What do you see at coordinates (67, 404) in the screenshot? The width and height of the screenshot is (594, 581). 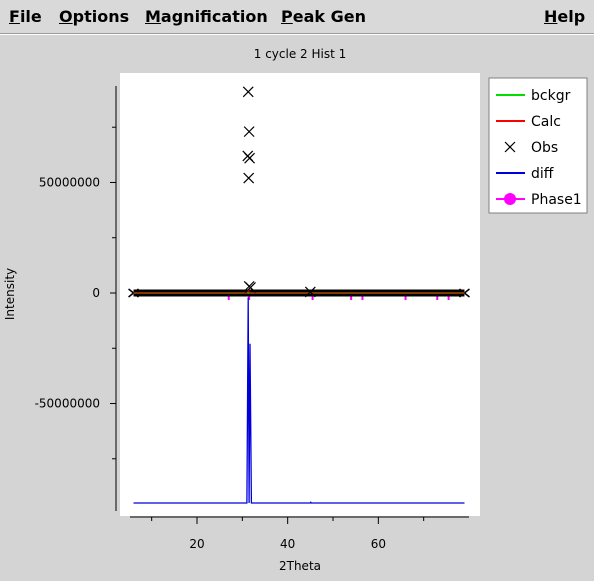 I see `y-tick-label: -50000000` at bounding box center [67, 404].